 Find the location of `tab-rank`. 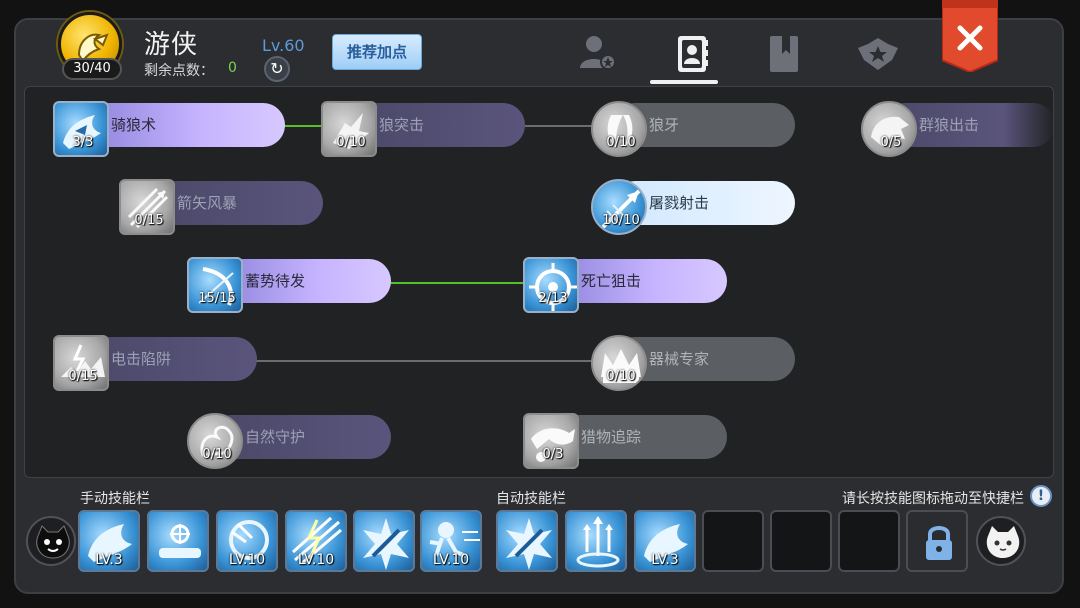

tab-rank is located at coordinates (878, 54).